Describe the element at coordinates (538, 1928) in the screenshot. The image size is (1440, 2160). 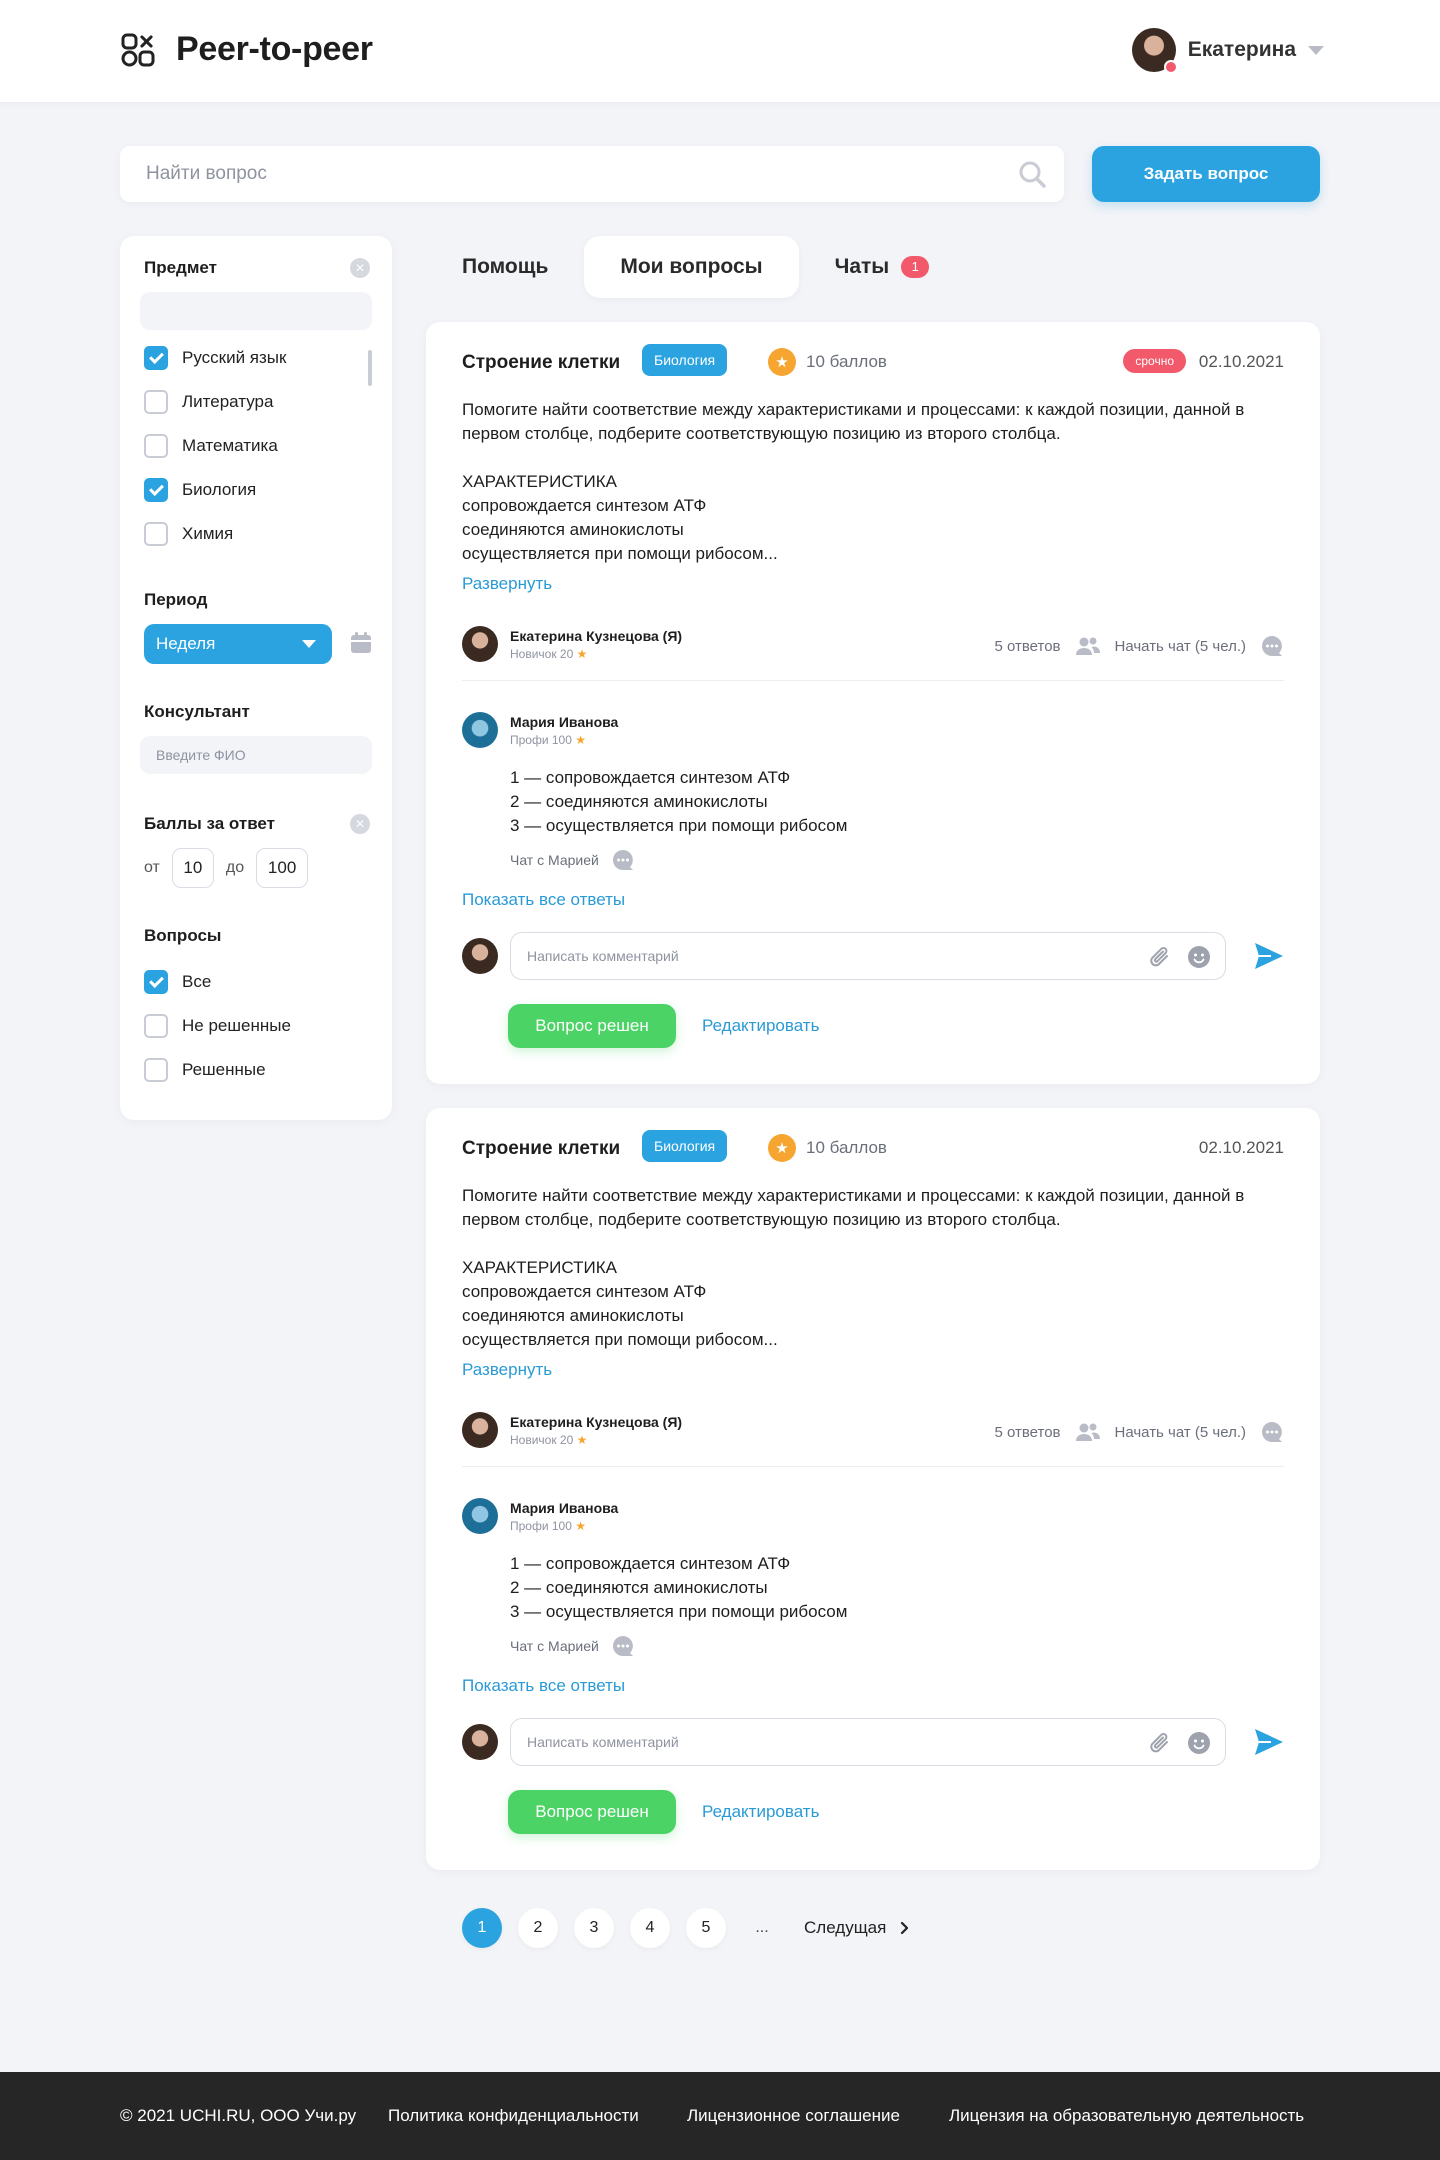
I see `page-button: 2` at that location.